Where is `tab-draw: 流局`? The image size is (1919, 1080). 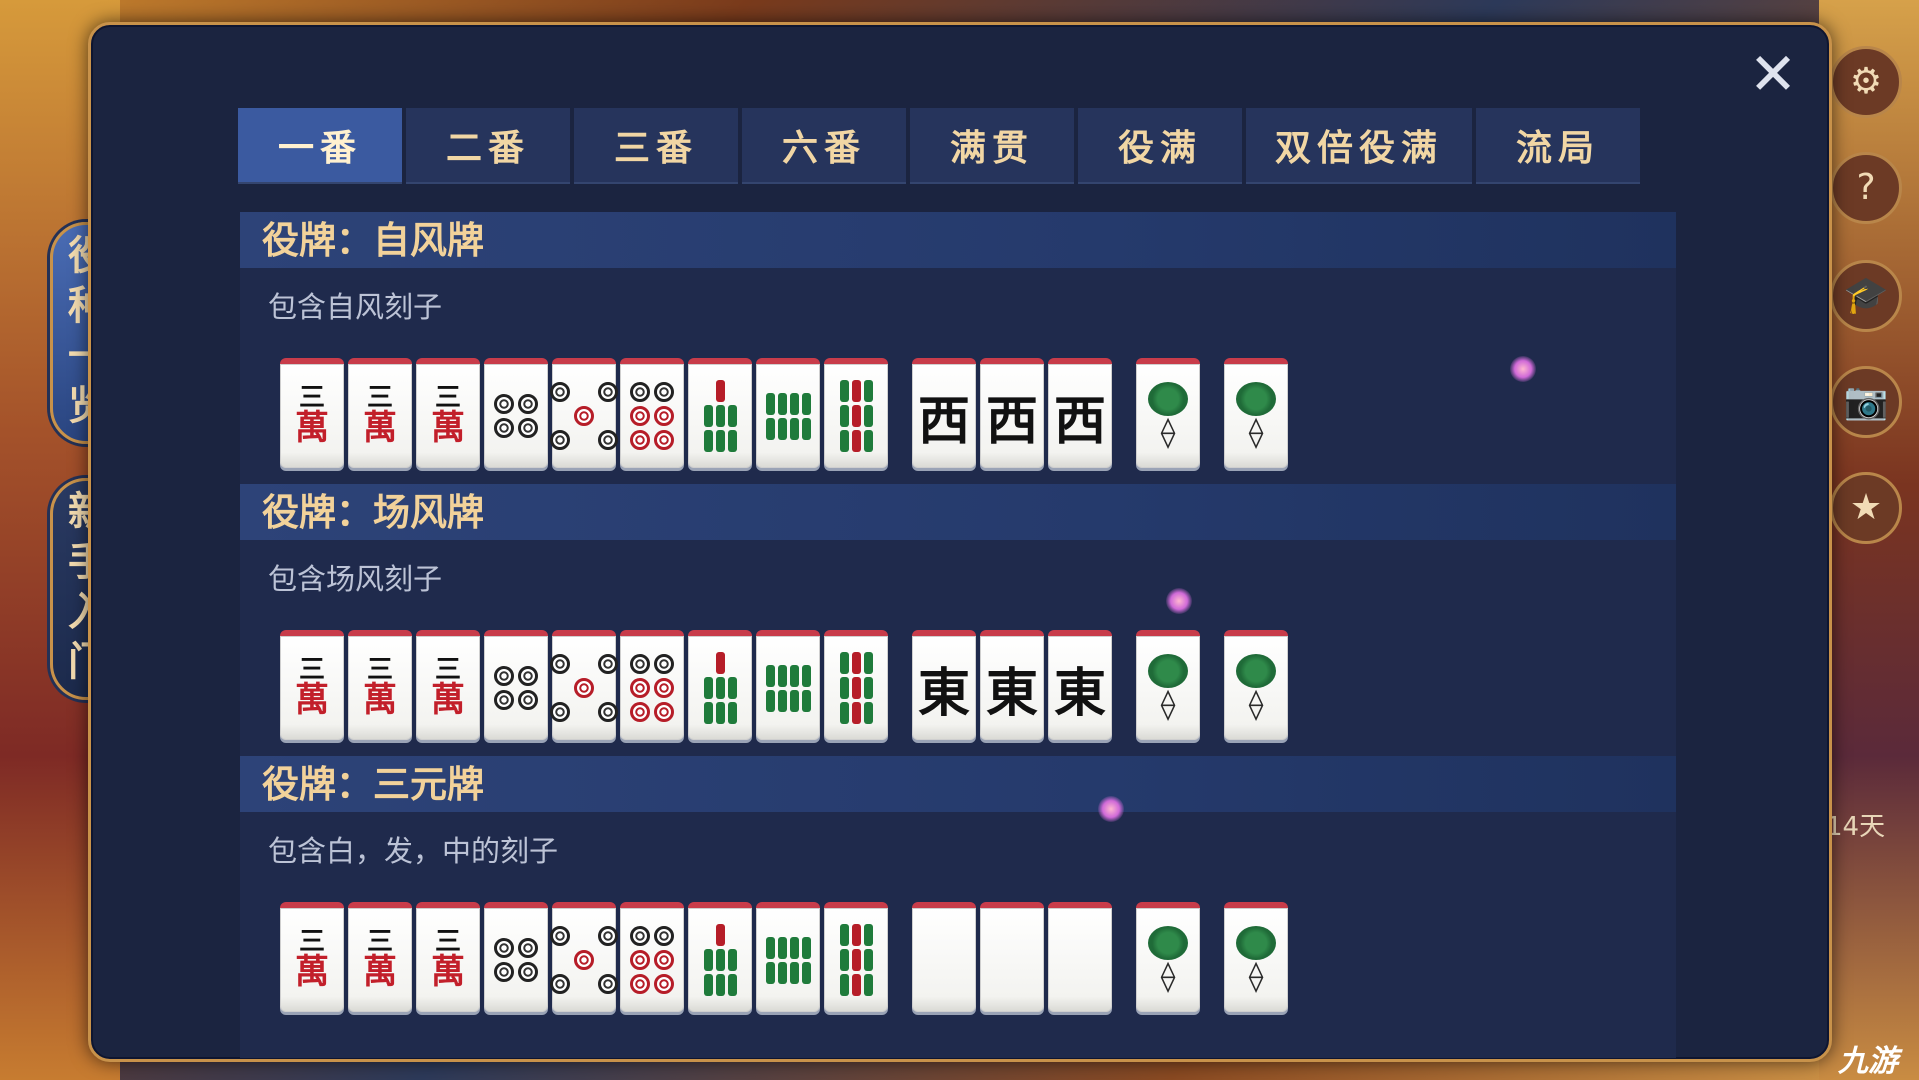
tab-draw: 流局 is located at coordinates (1558, 146).